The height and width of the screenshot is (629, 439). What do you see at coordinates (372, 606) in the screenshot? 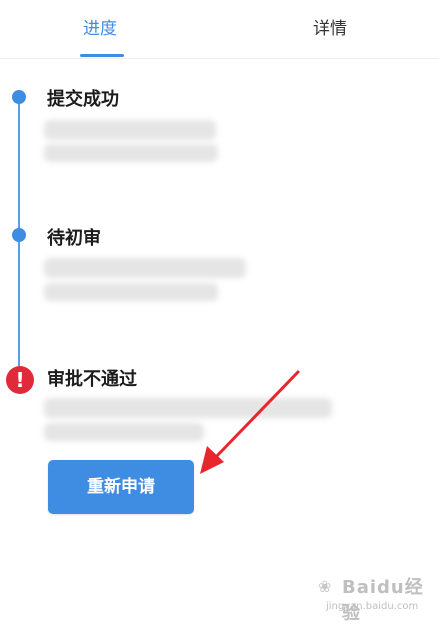
I see `watermark-url: jingyan.baidu.com` at bounding box center [372, 606].